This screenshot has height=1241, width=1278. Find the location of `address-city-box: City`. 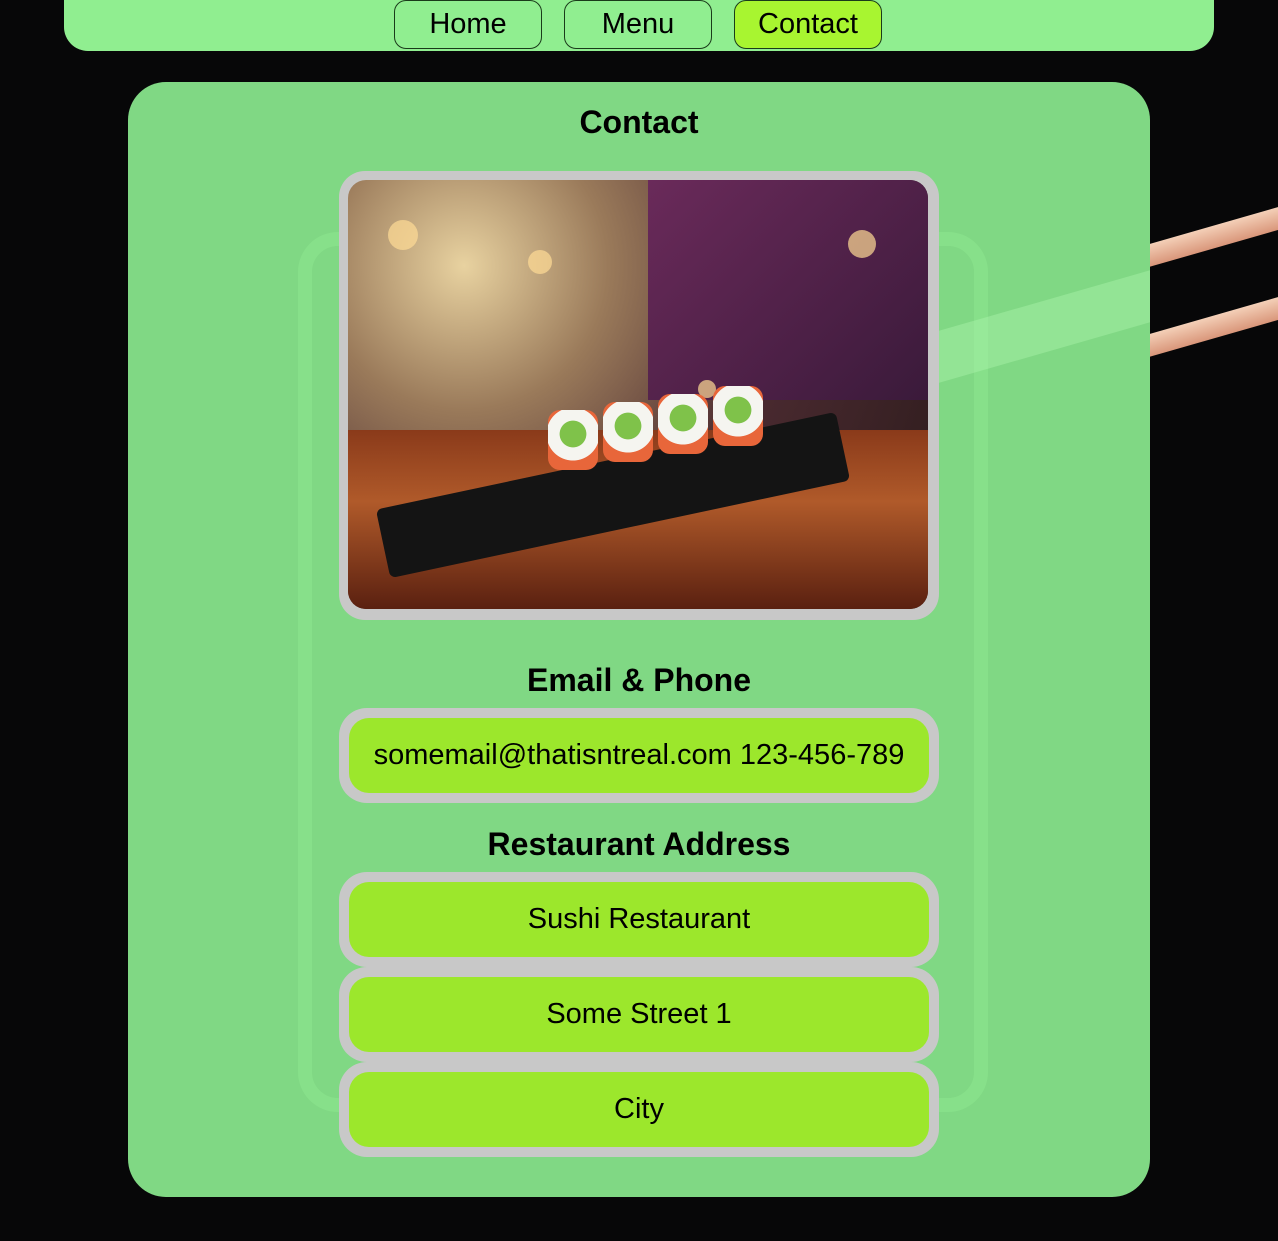

address-city-box: City is located at coordinates (639, 1109).